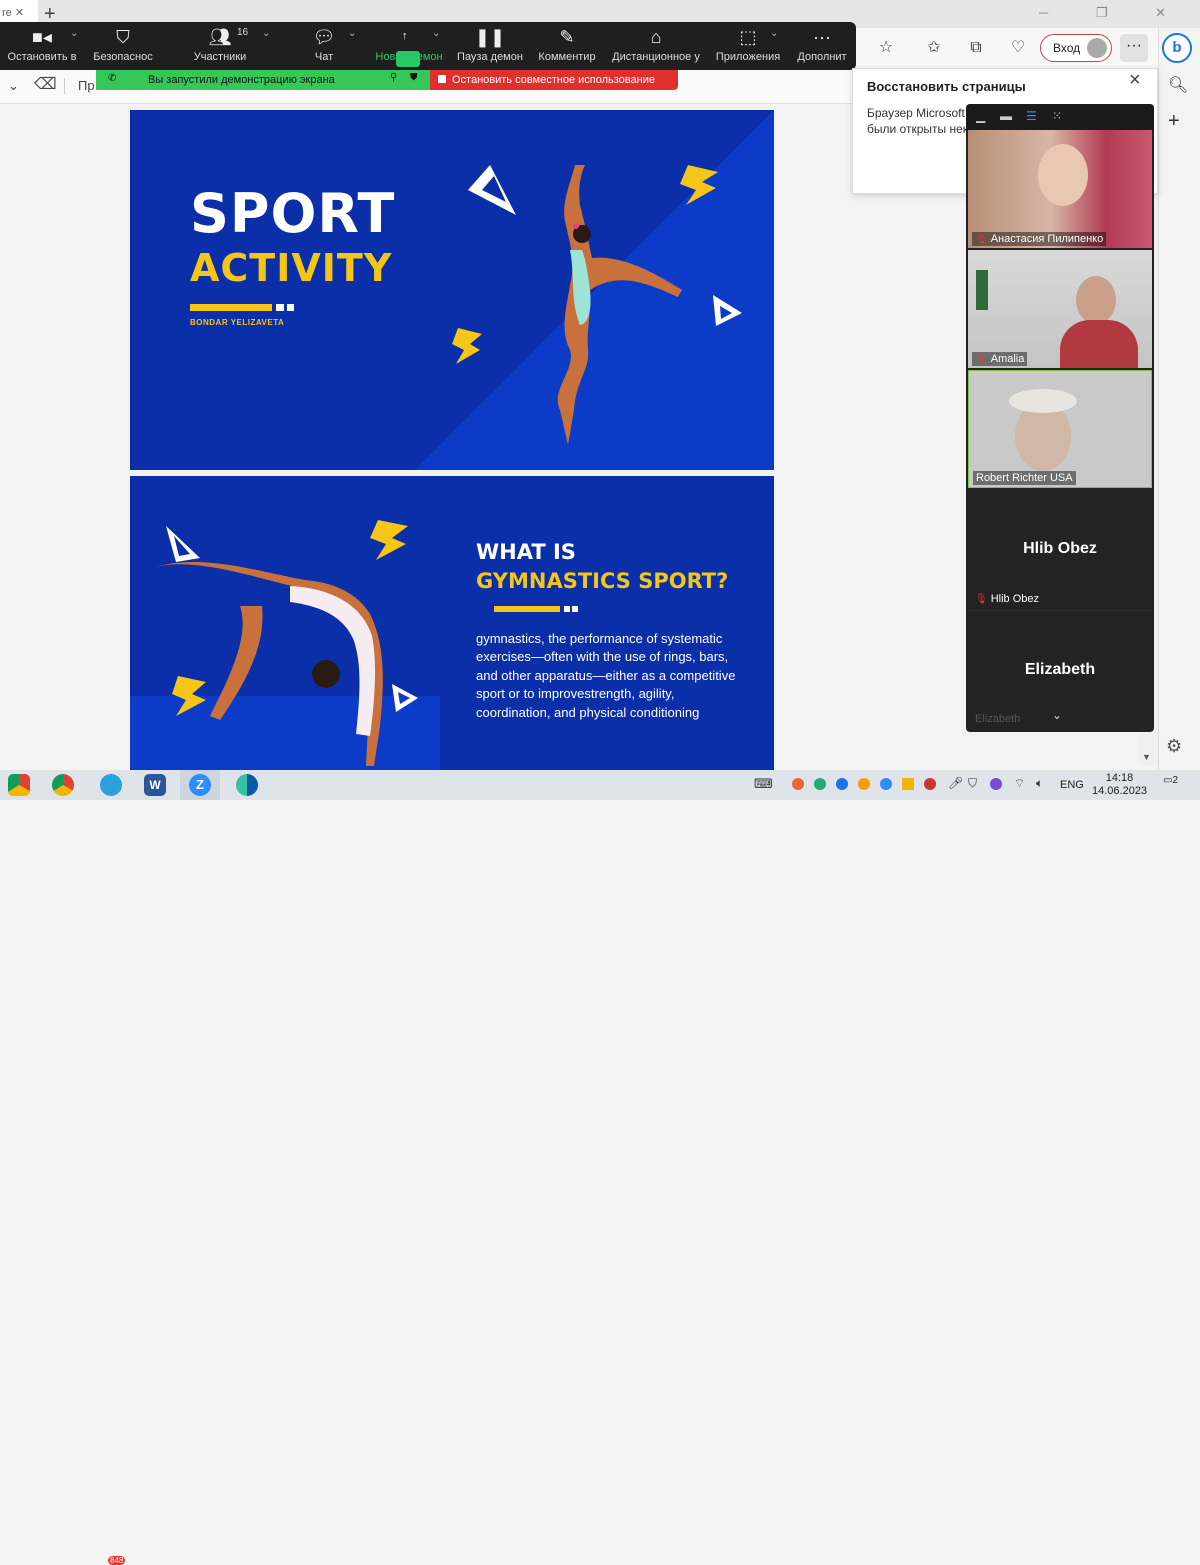  Describe the element at coordinates (1119, 778) in the screenshot. I see `clock-time: 14:18` at that location.